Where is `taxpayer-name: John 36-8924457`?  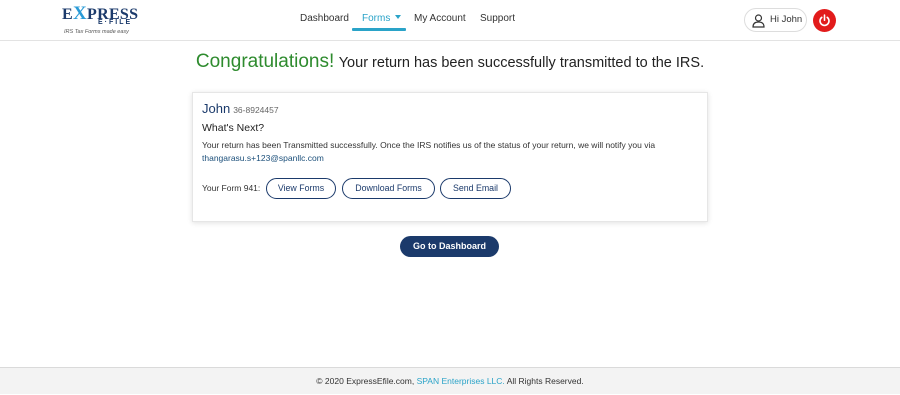 taxpayer-name: John 36-8924457 is located at coordinates (240, 108).